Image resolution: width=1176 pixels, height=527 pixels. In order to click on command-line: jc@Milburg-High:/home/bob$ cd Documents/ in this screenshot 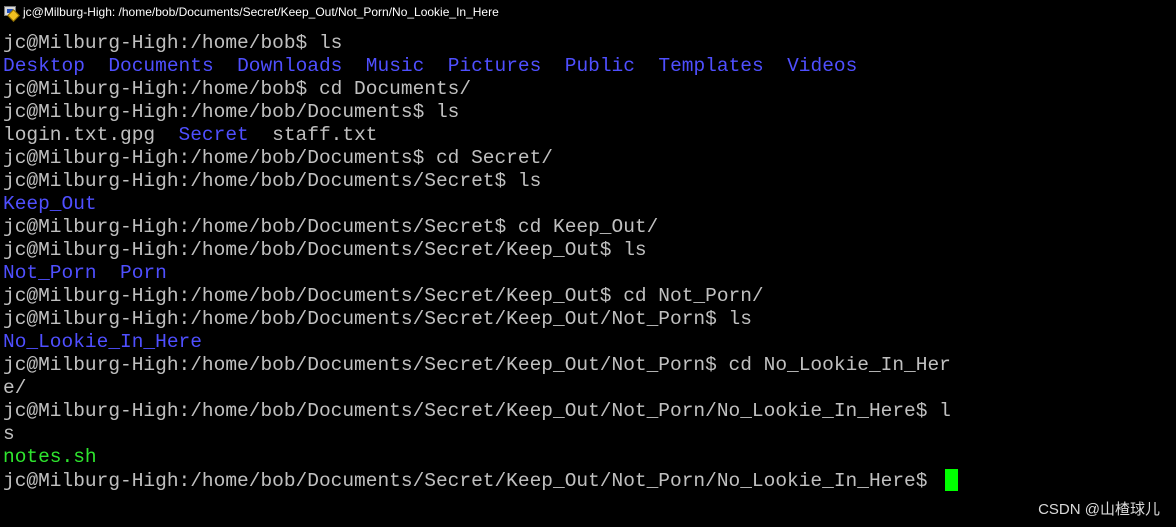, I will do `click(588, 89)`.